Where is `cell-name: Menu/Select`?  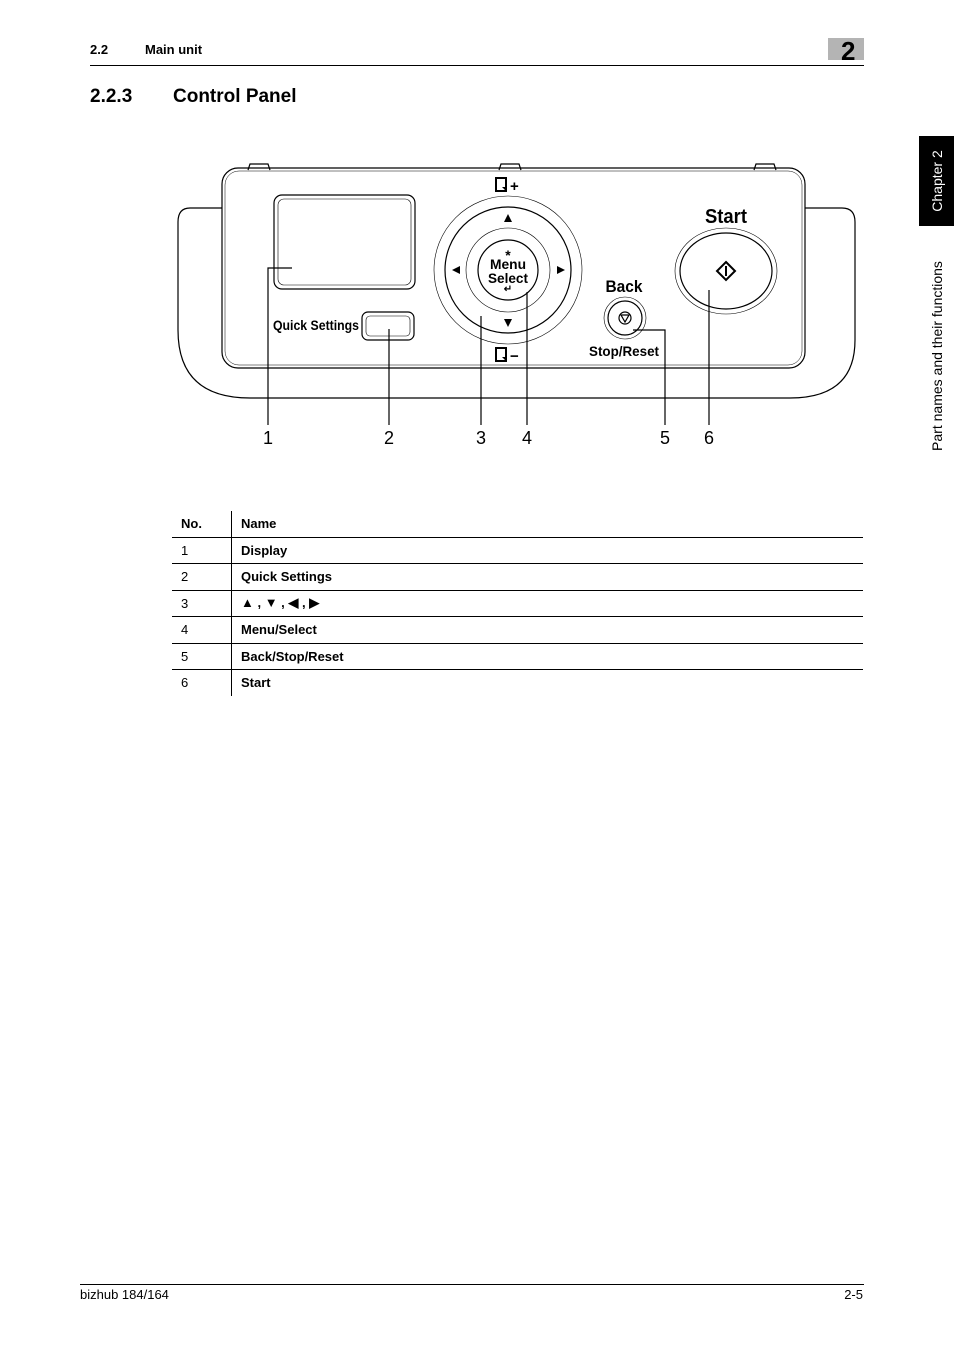
cell-name: Menu/Select is located at coordinates (547, 630).